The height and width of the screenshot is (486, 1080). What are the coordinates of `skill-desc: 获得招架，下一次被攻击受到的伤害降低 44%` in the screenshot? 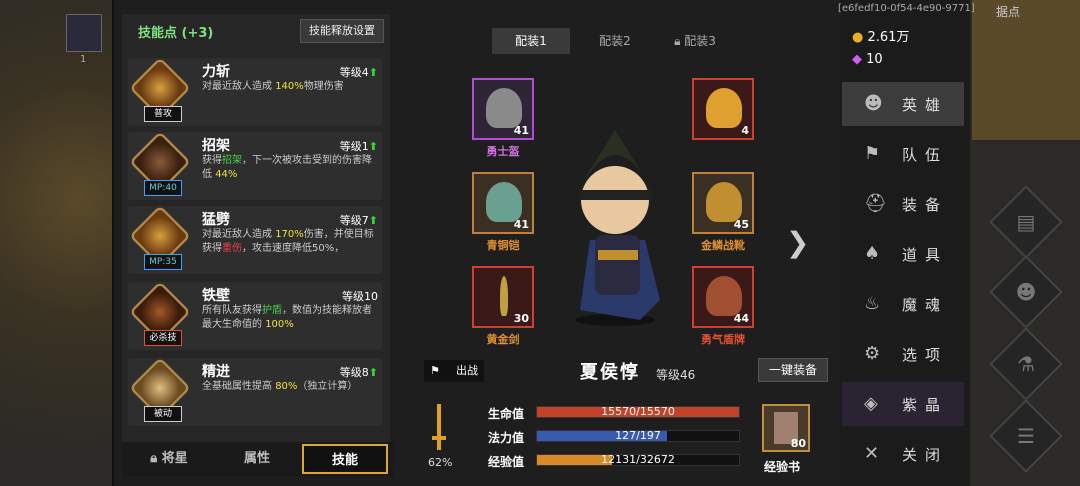 It's located at (287, 167).